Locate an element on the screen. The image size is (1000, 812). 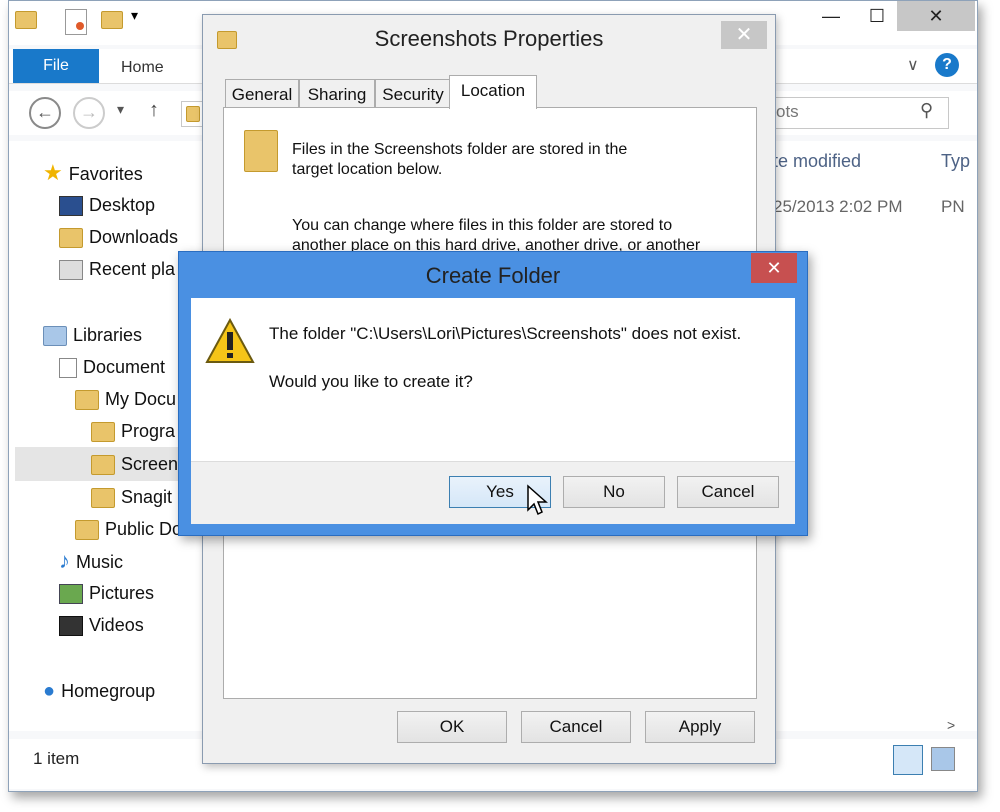
customize-toolbar-icon: ▾ is located at coordinates (134, 15).